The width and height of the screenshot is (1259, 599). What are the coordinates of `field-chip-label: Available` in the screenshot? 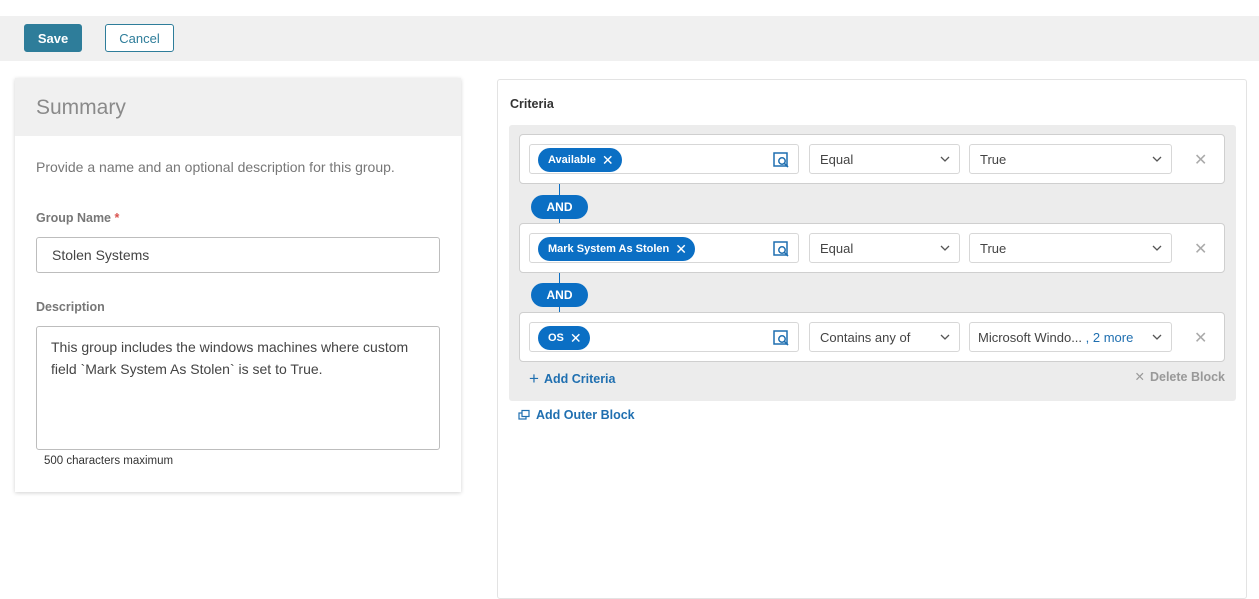 It's located at (572, 160).